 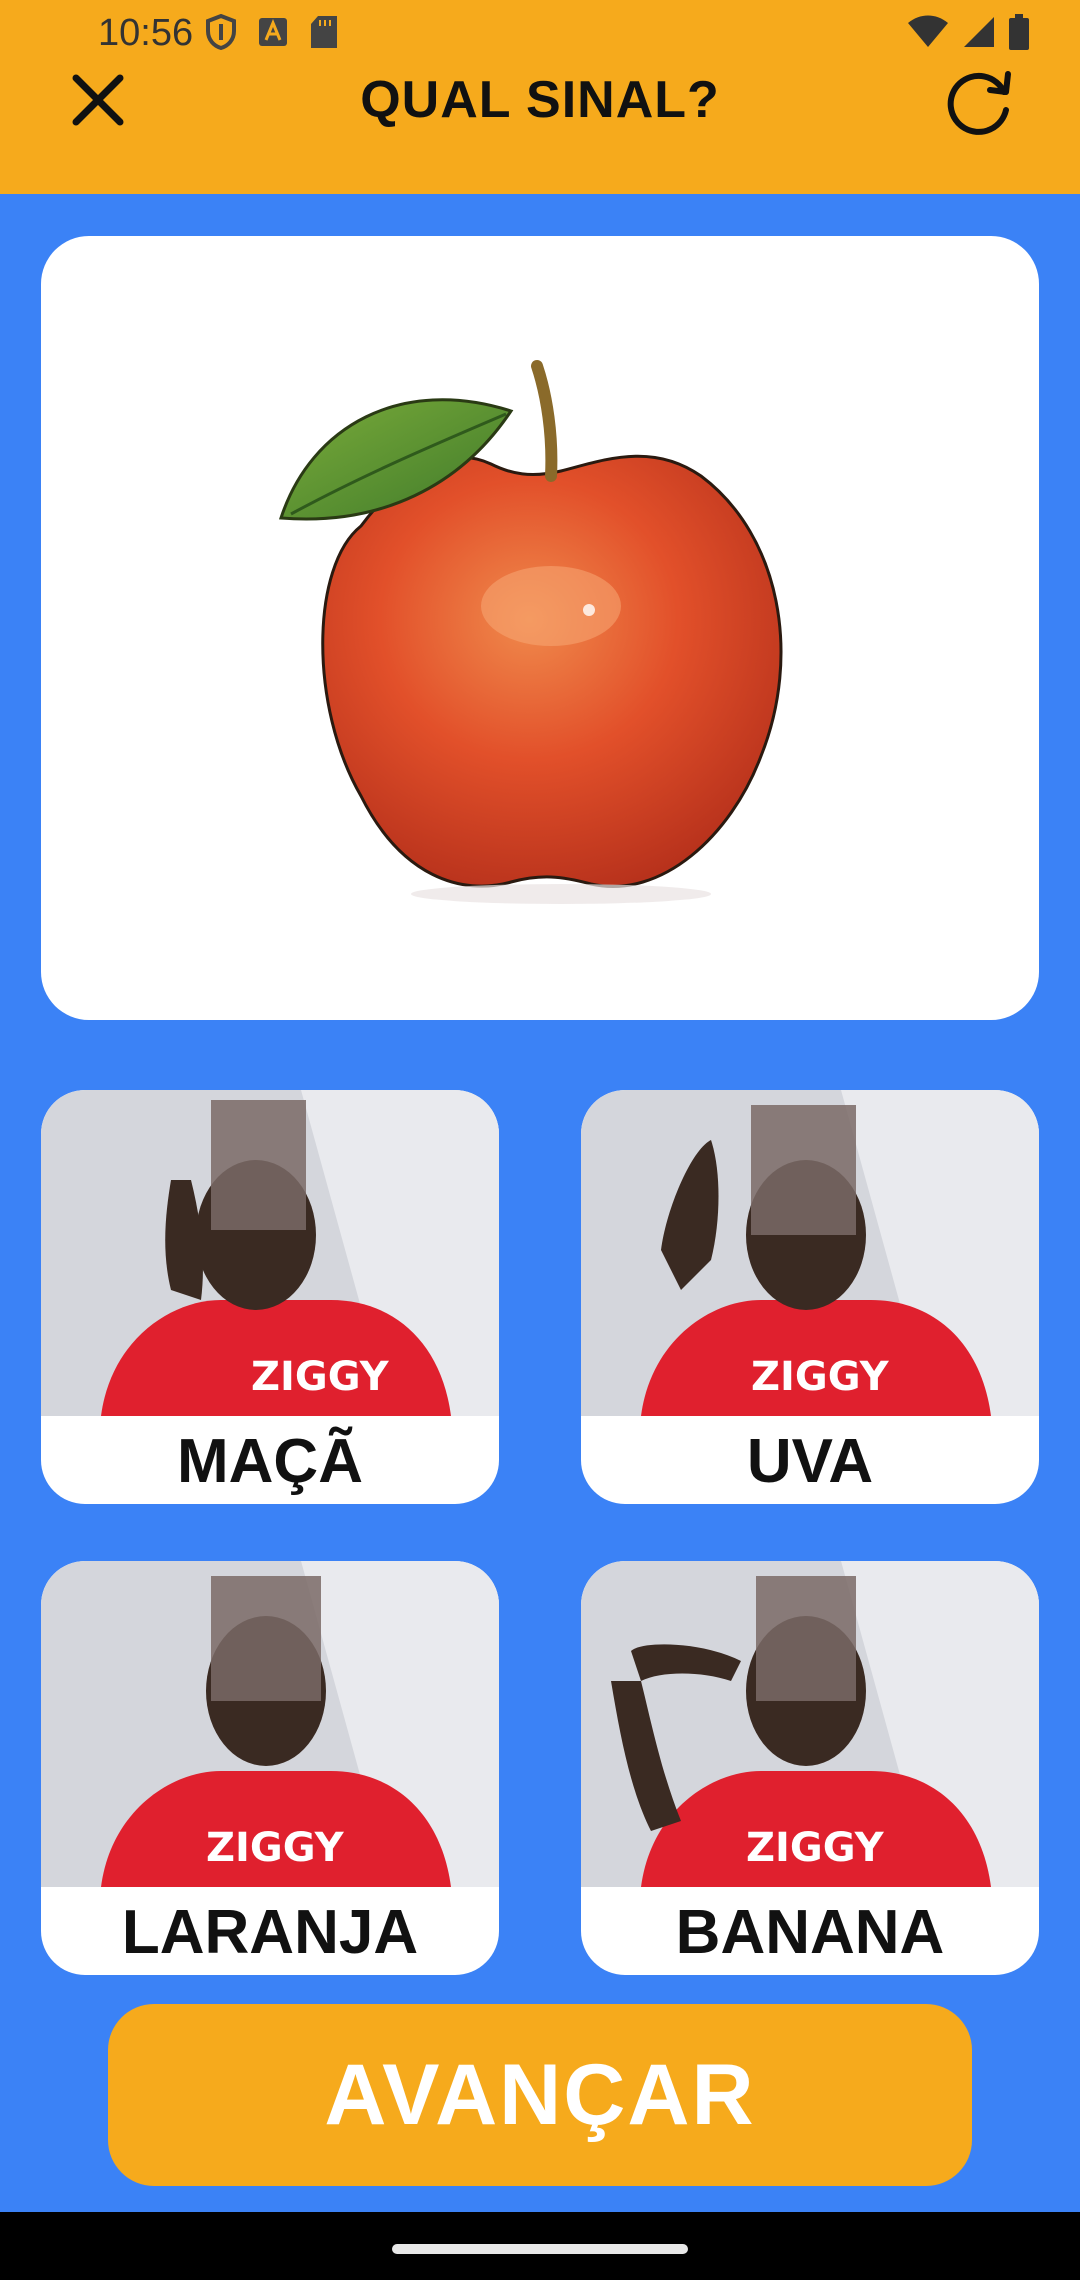 What do you see at coordinates (540, 2249) in the screenshot?
I see `home-gesture-handle` at bounding box center [540, 2249].